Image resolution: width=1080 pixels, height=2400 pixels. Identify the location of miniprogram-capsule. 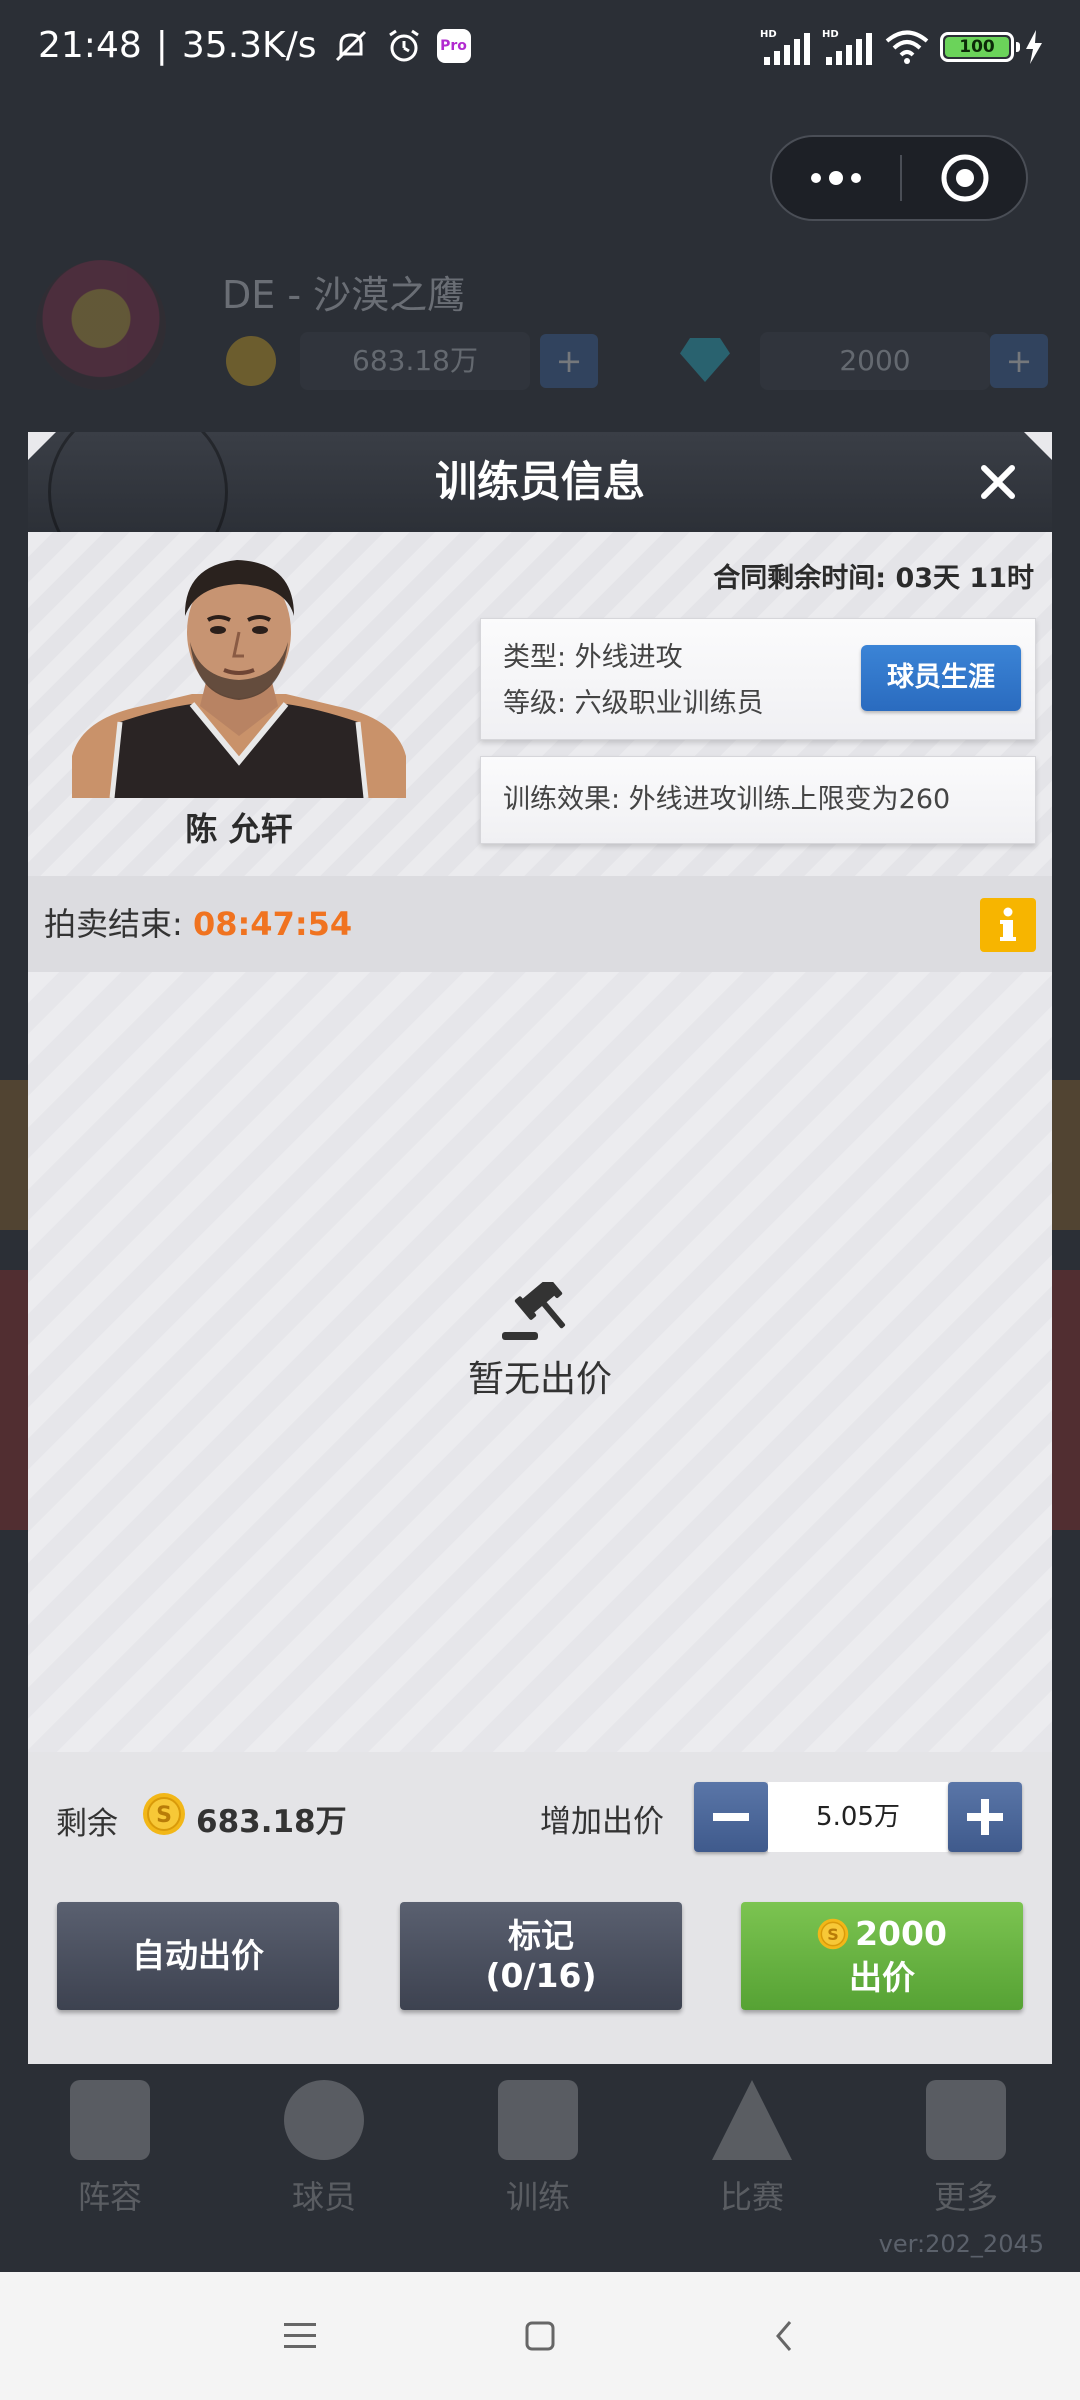
(899, 178).